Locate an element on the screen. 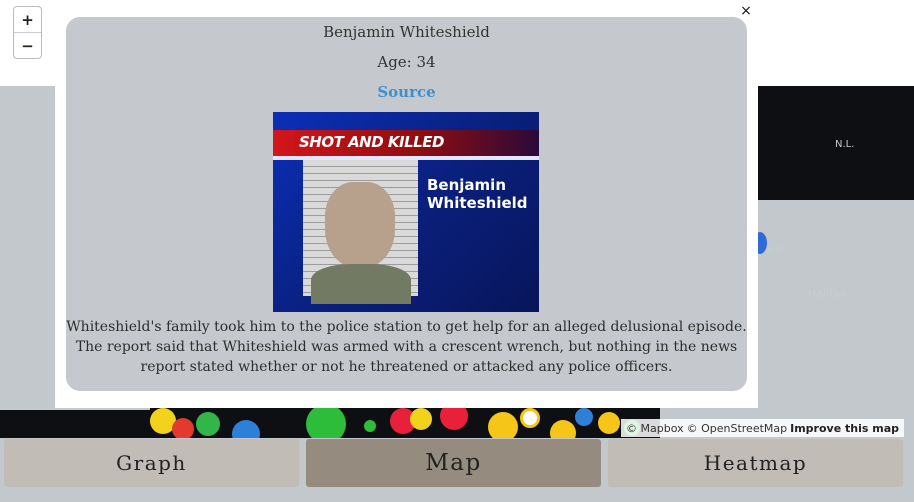 The width and height of the screenshot is (914, 502). news-banner: SHOT AND KILLED is located at coordinates (406, 143).